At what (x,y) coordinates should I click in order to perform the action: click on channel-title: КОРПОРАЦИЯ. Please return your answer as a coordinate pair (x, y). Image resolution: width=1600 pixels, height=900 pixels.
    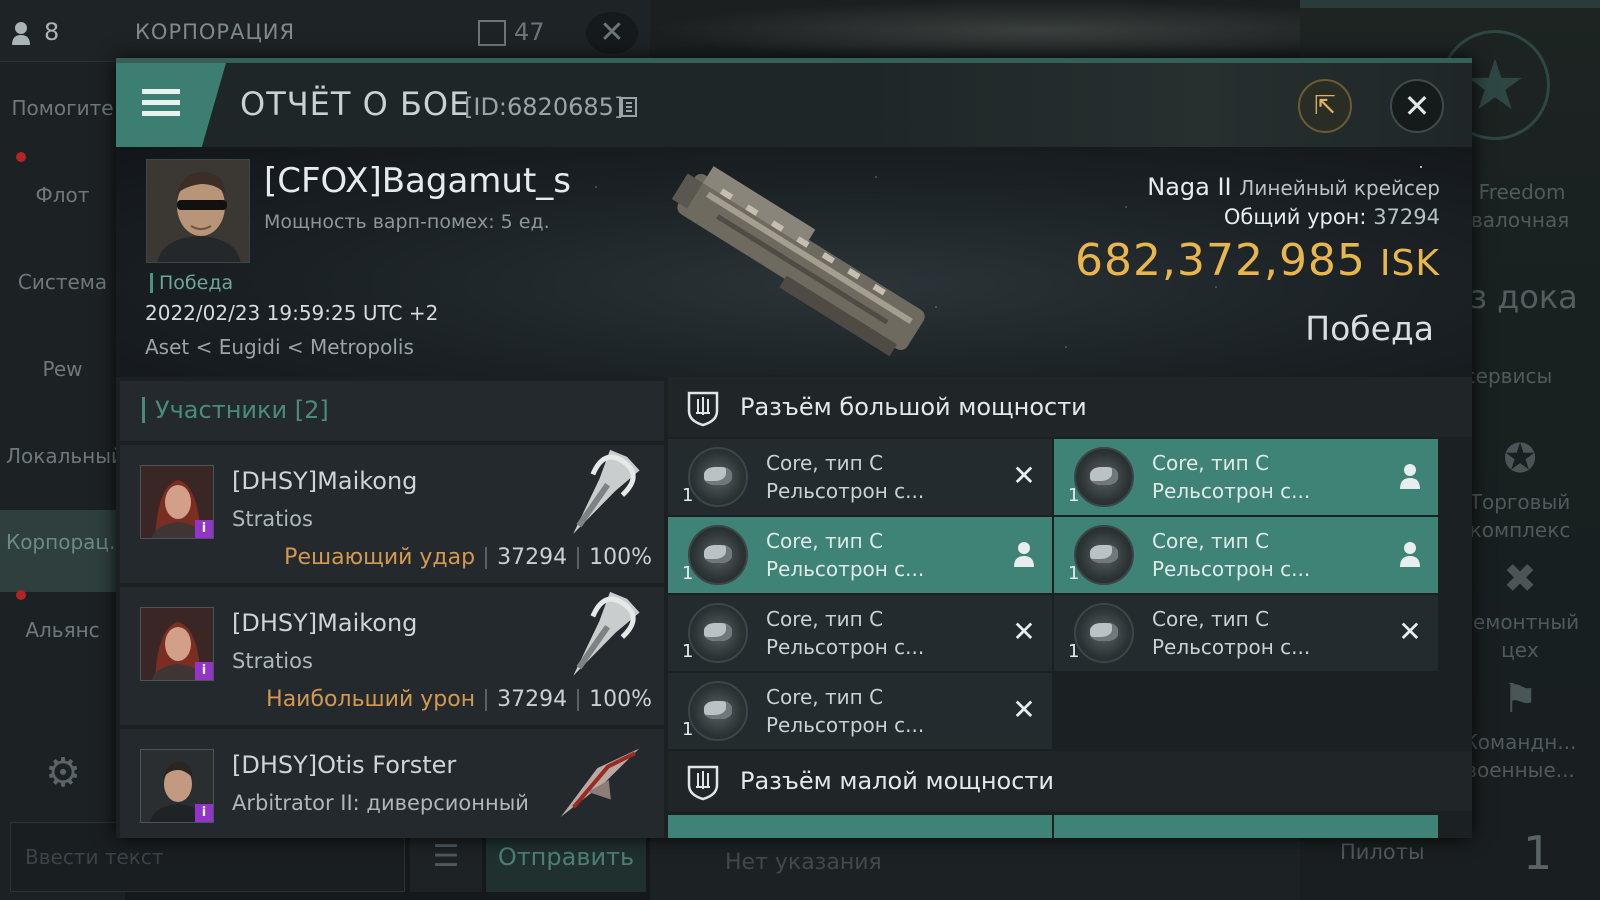
    Looking at the image, I should click on (215, 32).